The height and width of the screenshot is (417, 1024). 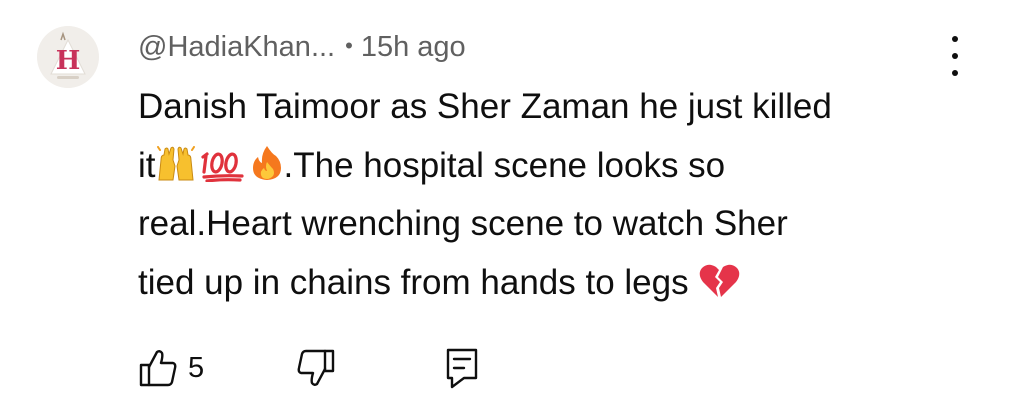 I want to click on thumbs-down-icon, so click(x=316, y=367).